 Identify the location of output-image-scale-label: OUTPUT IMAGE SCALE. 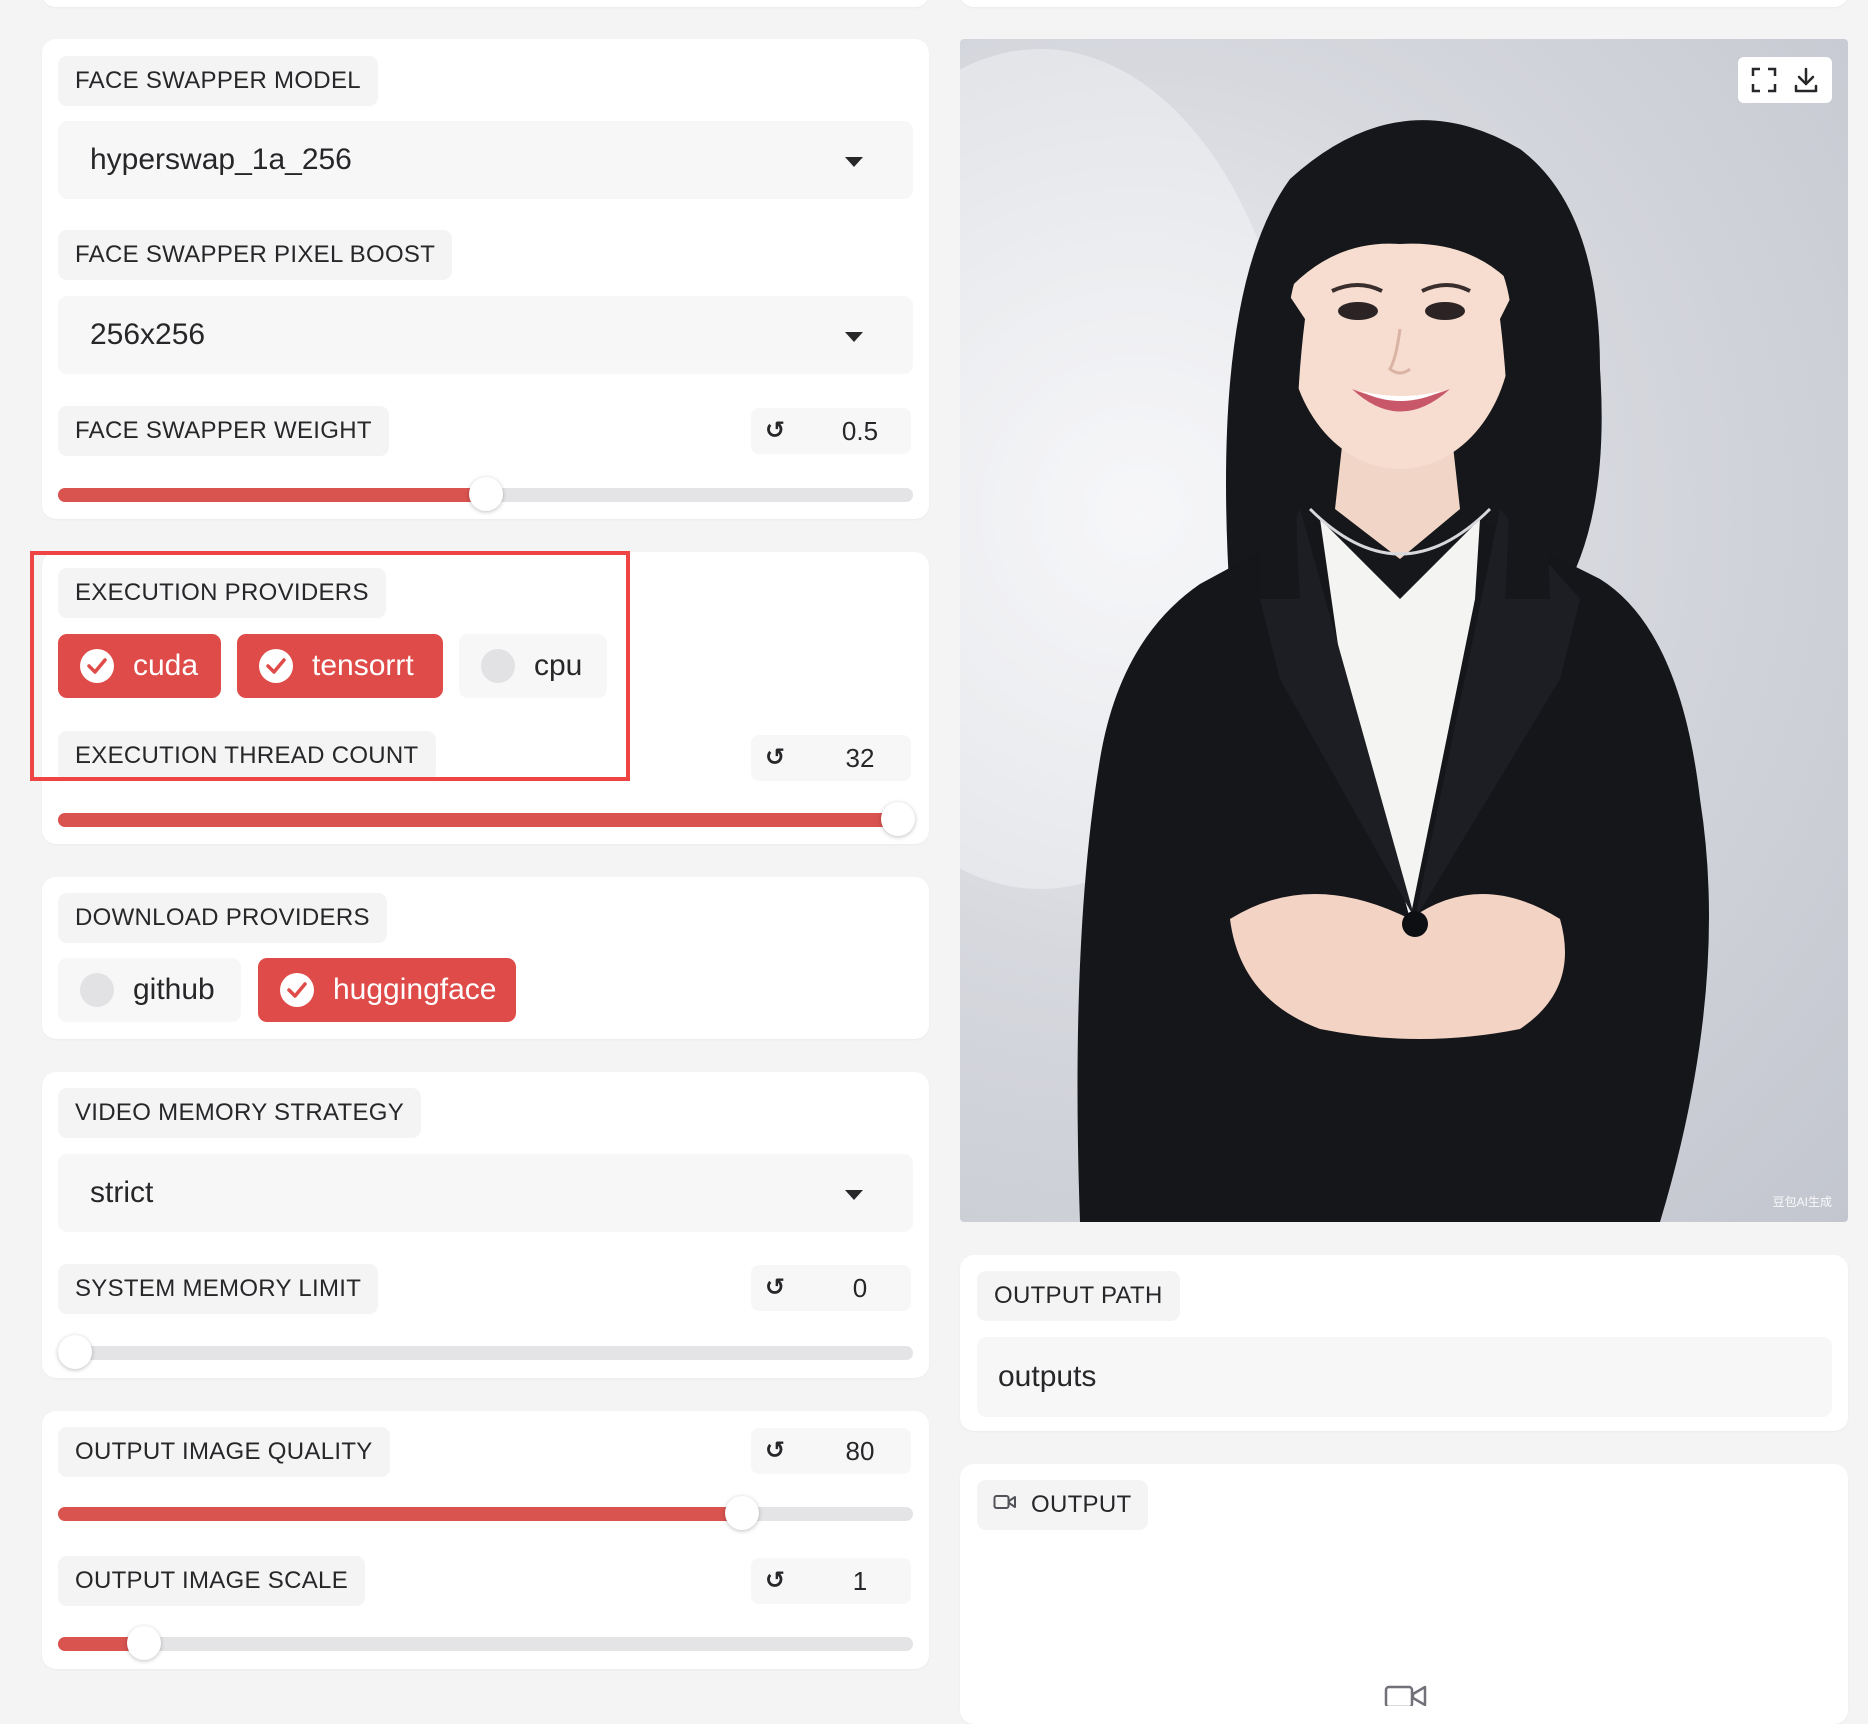
(212, 1581).